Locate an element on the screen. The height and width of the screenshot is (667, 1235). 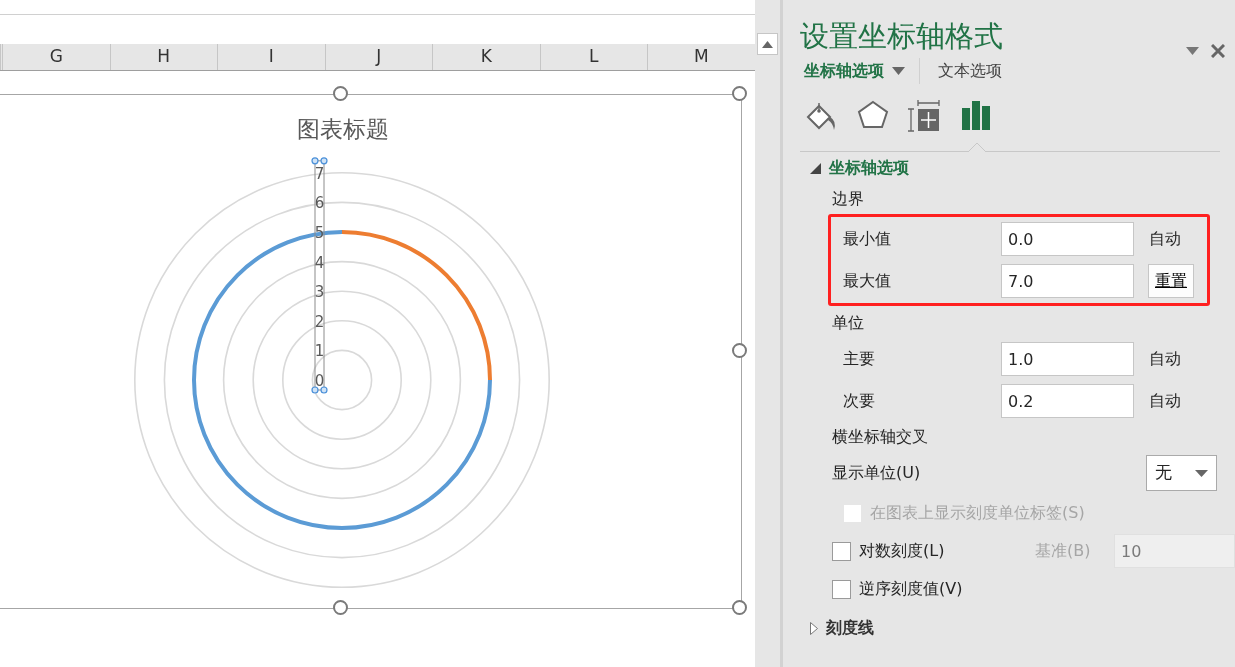
axis-tick-label: 4 is located at coordinates (319, 262).